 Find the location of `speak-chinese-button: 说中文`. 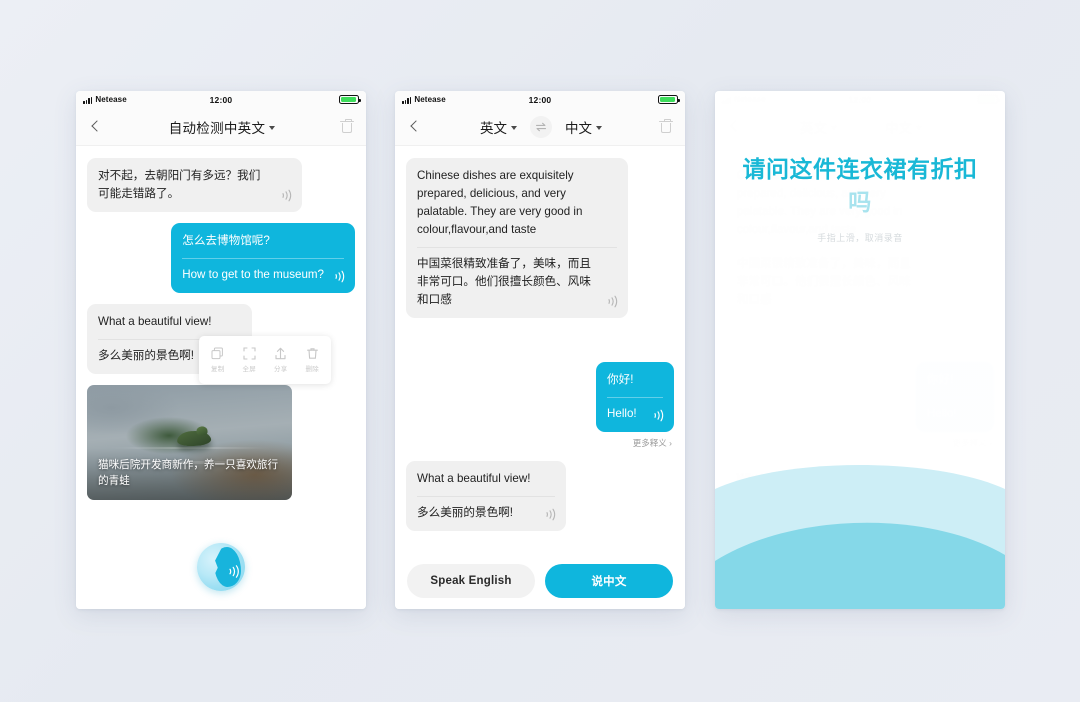

speak-chinese-button: 说中文 is located at coordinates (609, 581).